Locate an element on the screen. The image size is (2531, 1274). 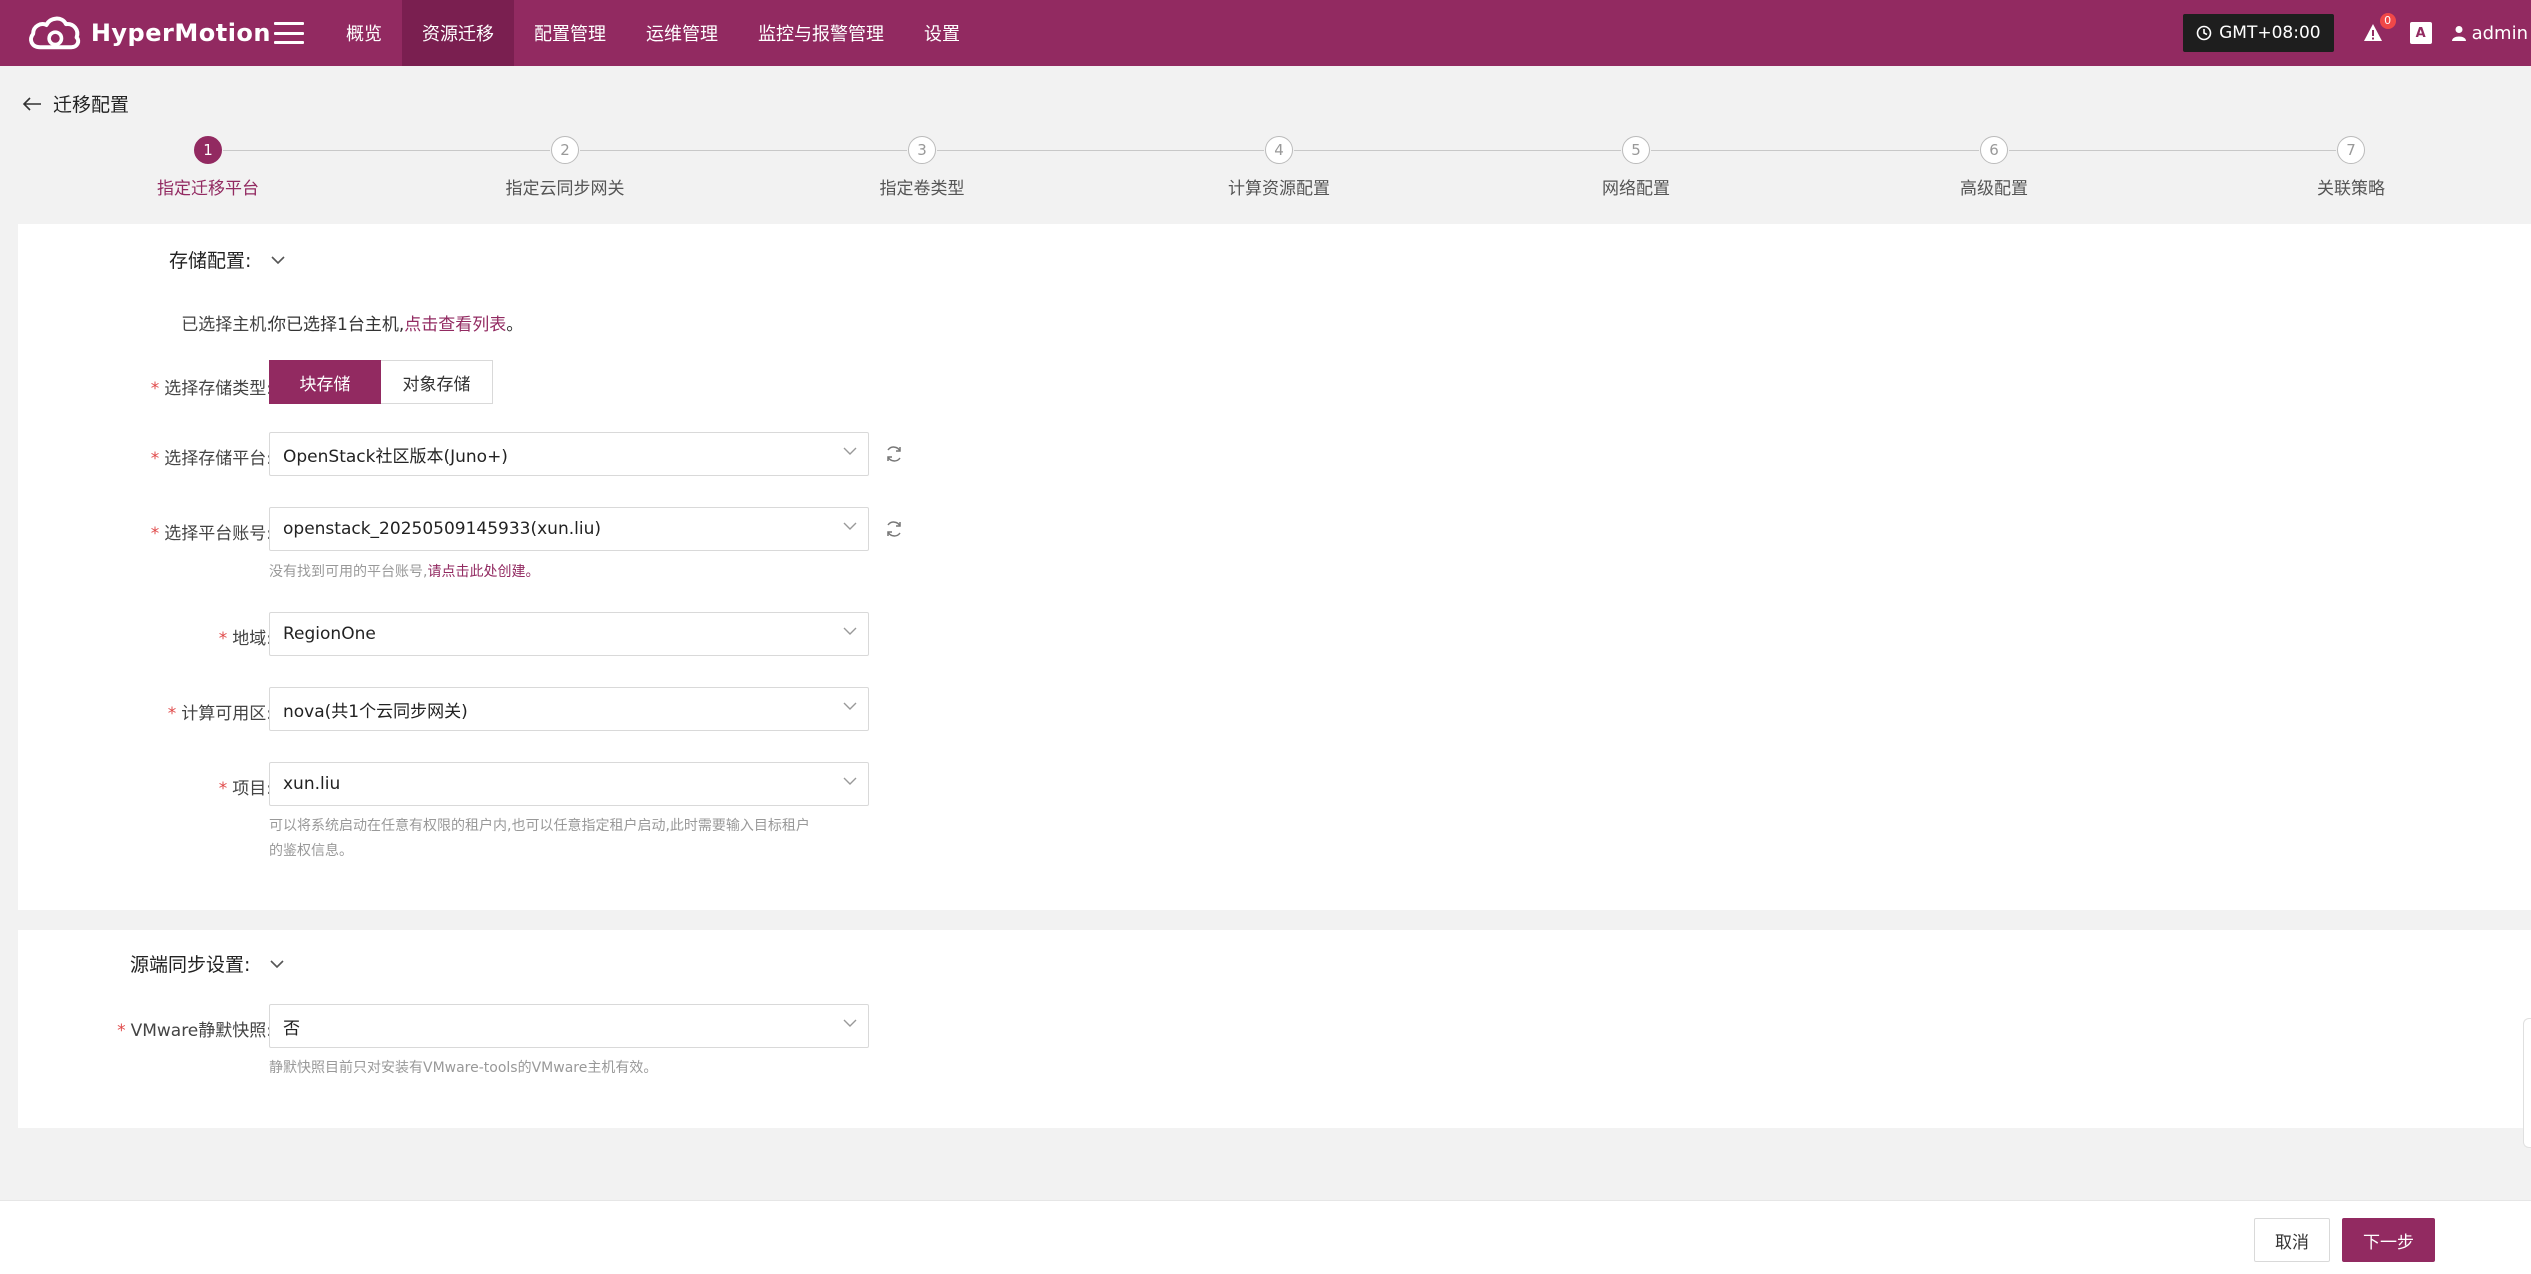
selected-hosts-end: 。 is located at coordinates (515, 325).